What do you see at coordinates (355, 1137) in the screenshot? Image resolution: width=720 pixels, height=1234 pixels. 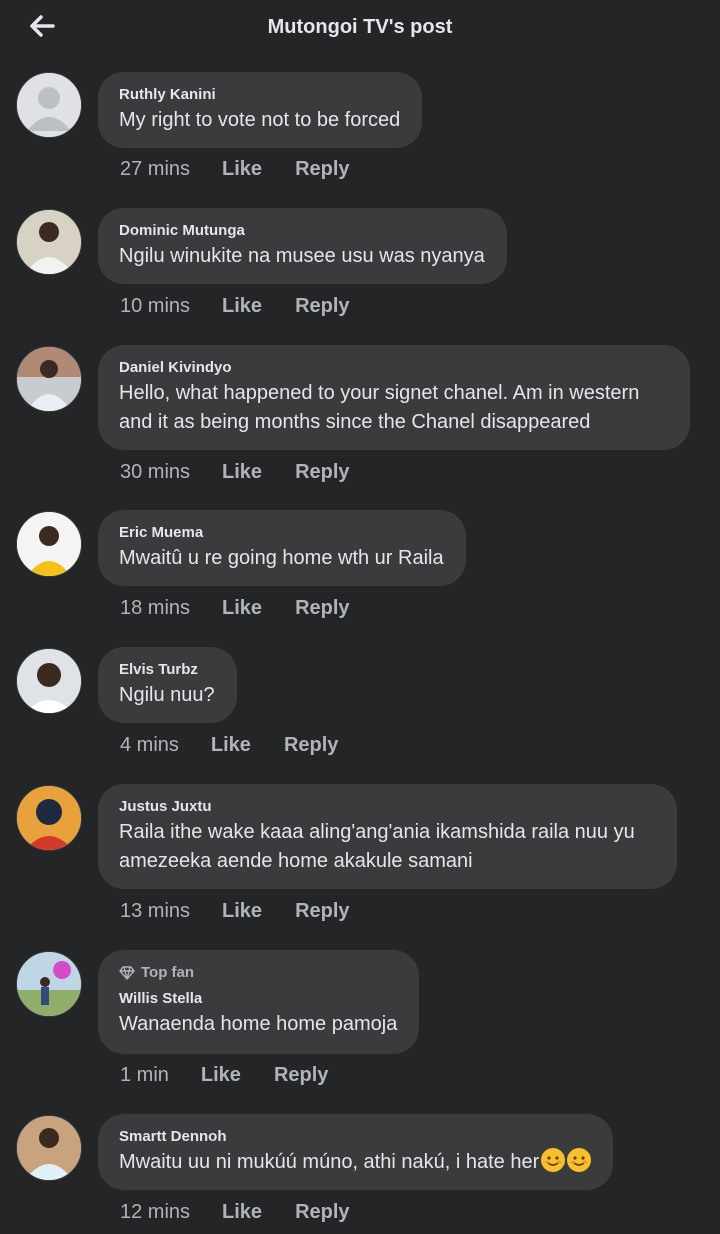 I see `comment-author: Smartt Dennoh` at bounding box center [355, 1137].